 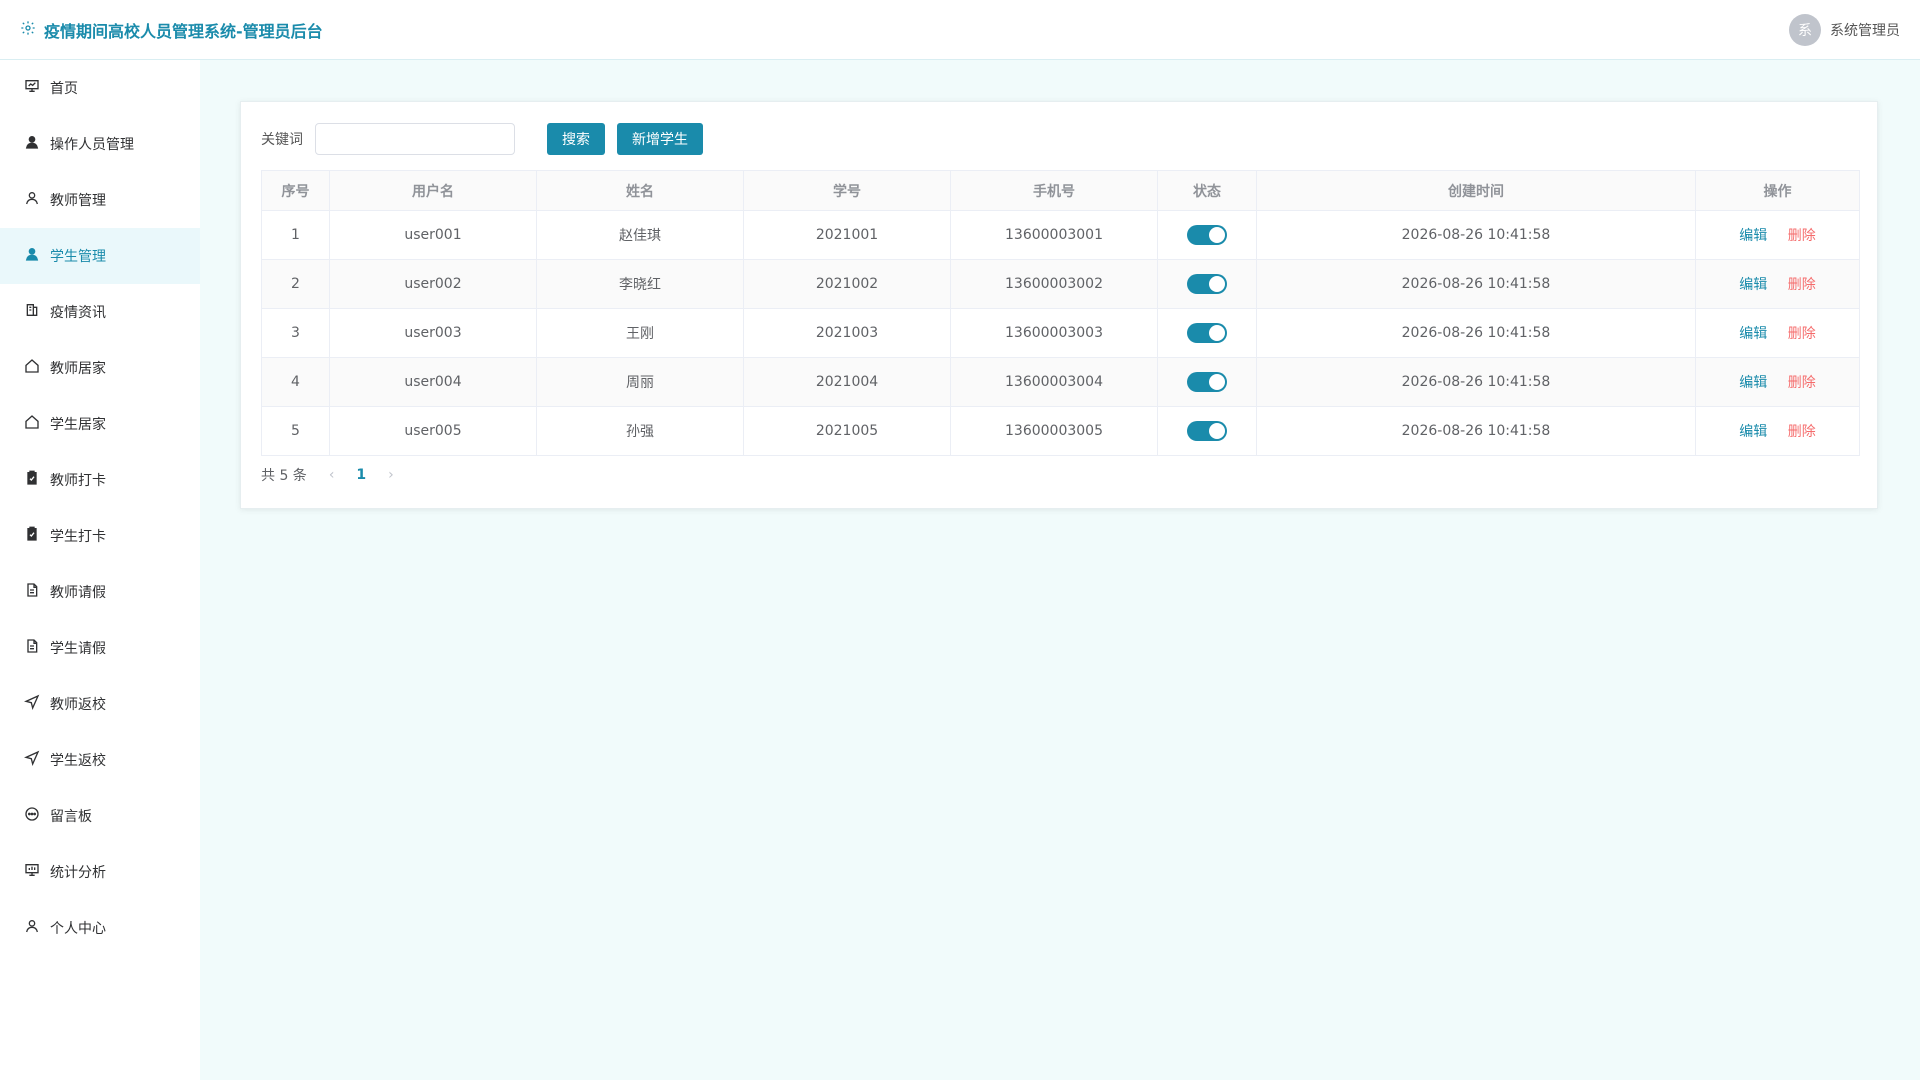 What do you see at coordinates (78, 761) in the screenshot?
I see `sidebar-item-label: 学生返校` at bounding box center [78, 761].